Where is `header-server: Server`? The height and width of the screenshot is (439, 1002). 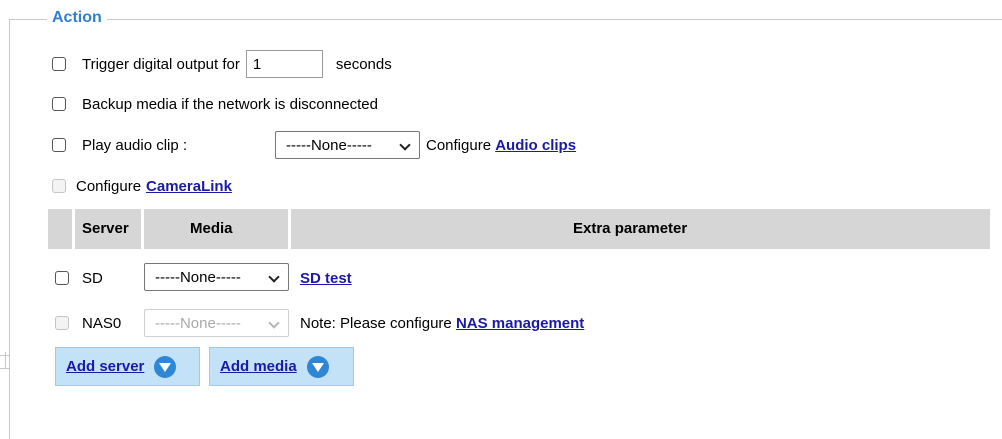
header-server: Server is located at coordinates (105, 228).